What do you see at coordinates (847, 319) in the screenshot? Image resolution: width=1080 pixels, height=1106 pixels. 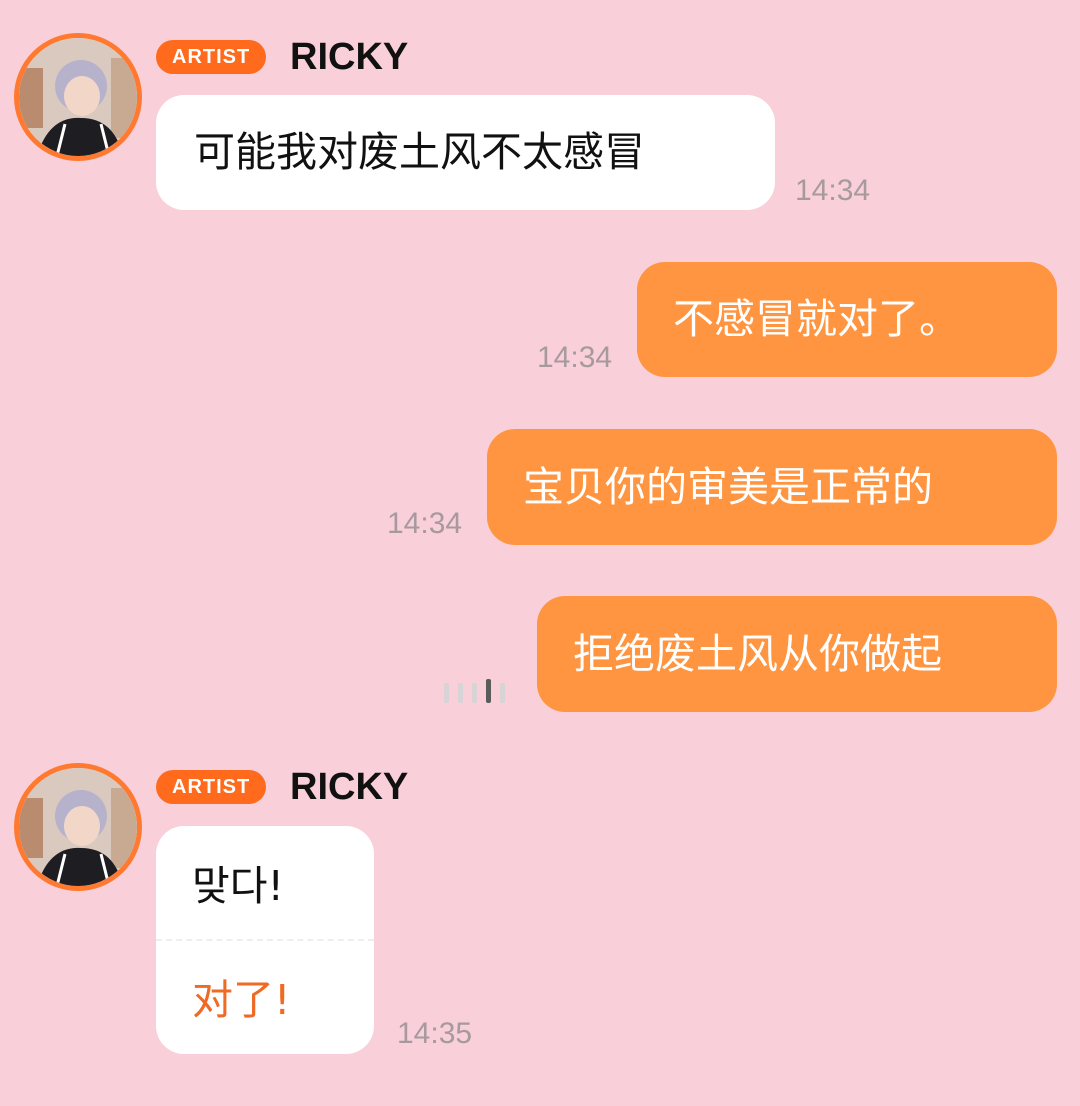 I see `outgoing-message-bubble: 不感冒就对了。` at bounding box center [847, 319].